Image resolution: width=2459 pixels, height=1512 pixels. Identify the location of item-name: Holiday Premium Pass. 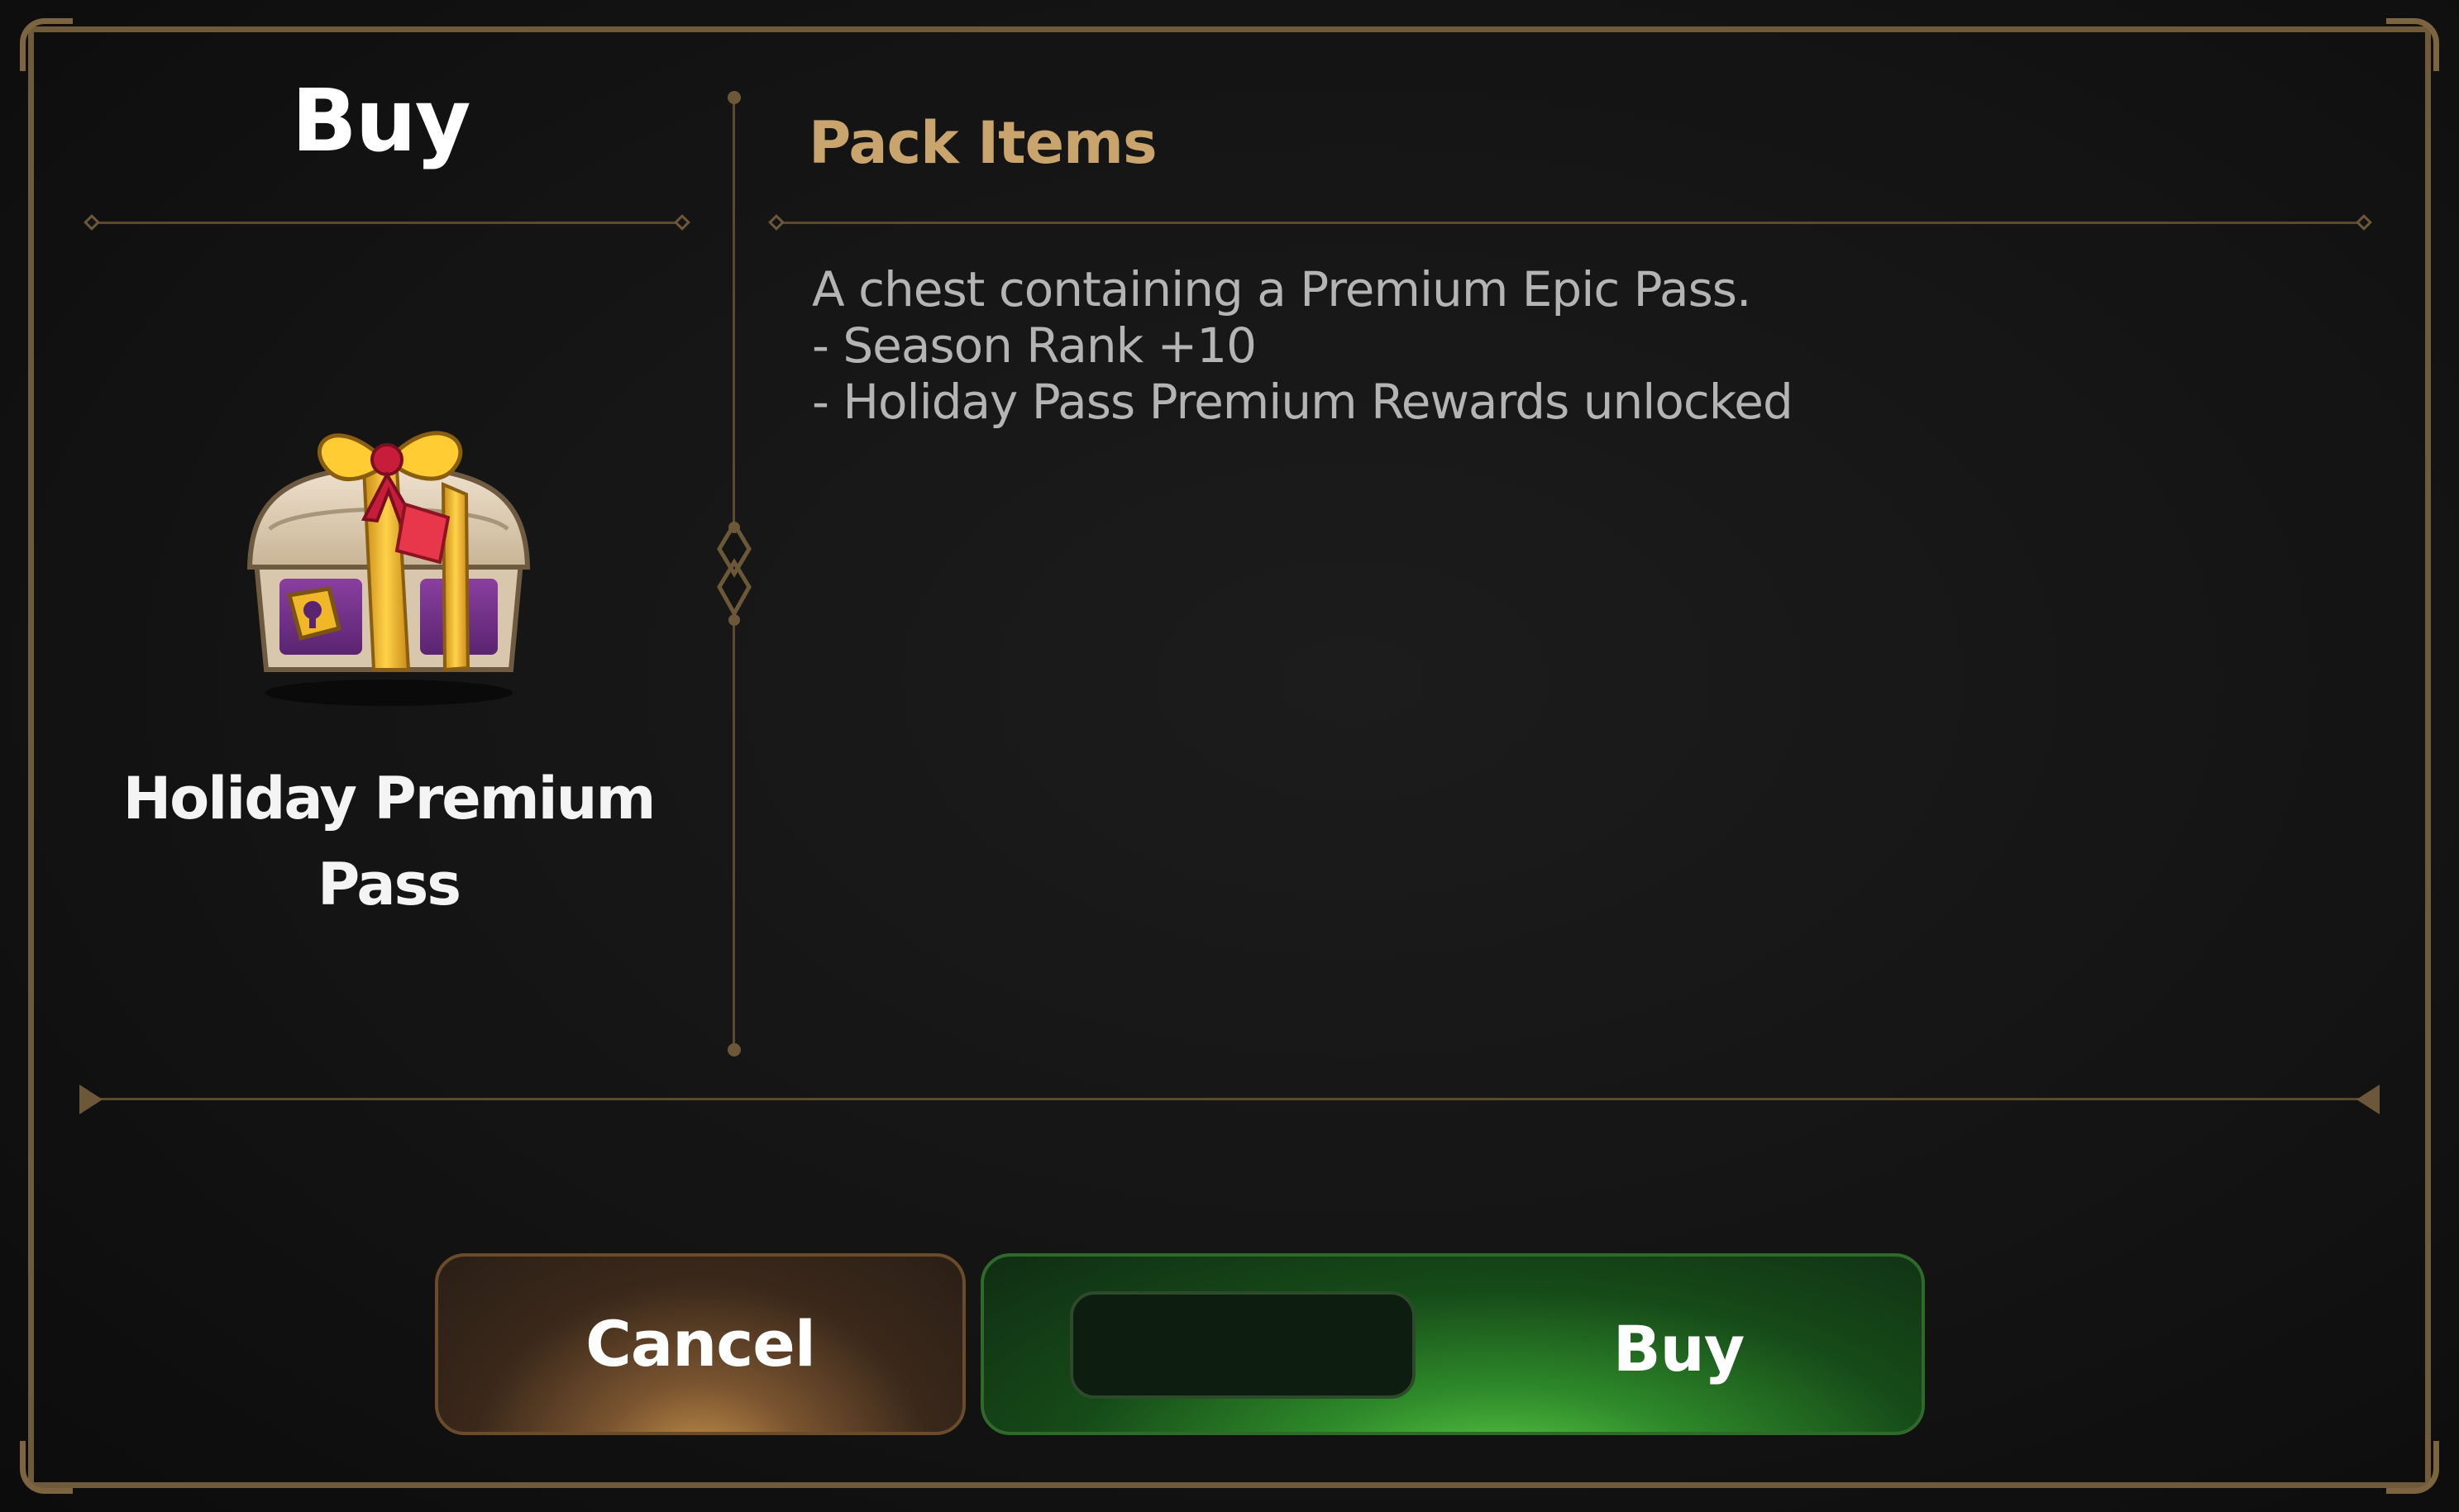
(389, 841).